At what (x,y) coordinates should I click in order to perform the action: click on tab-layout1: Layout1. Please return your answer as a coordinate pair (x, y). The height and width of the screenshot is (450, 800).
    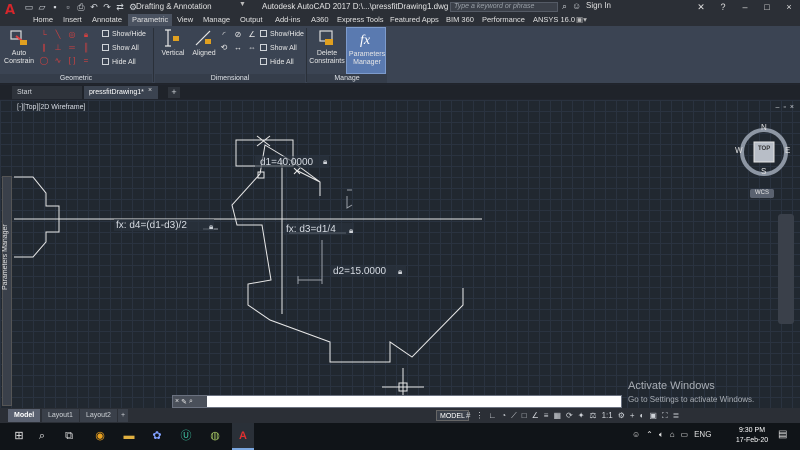
    Looking at the image, I should click on (60, 415).